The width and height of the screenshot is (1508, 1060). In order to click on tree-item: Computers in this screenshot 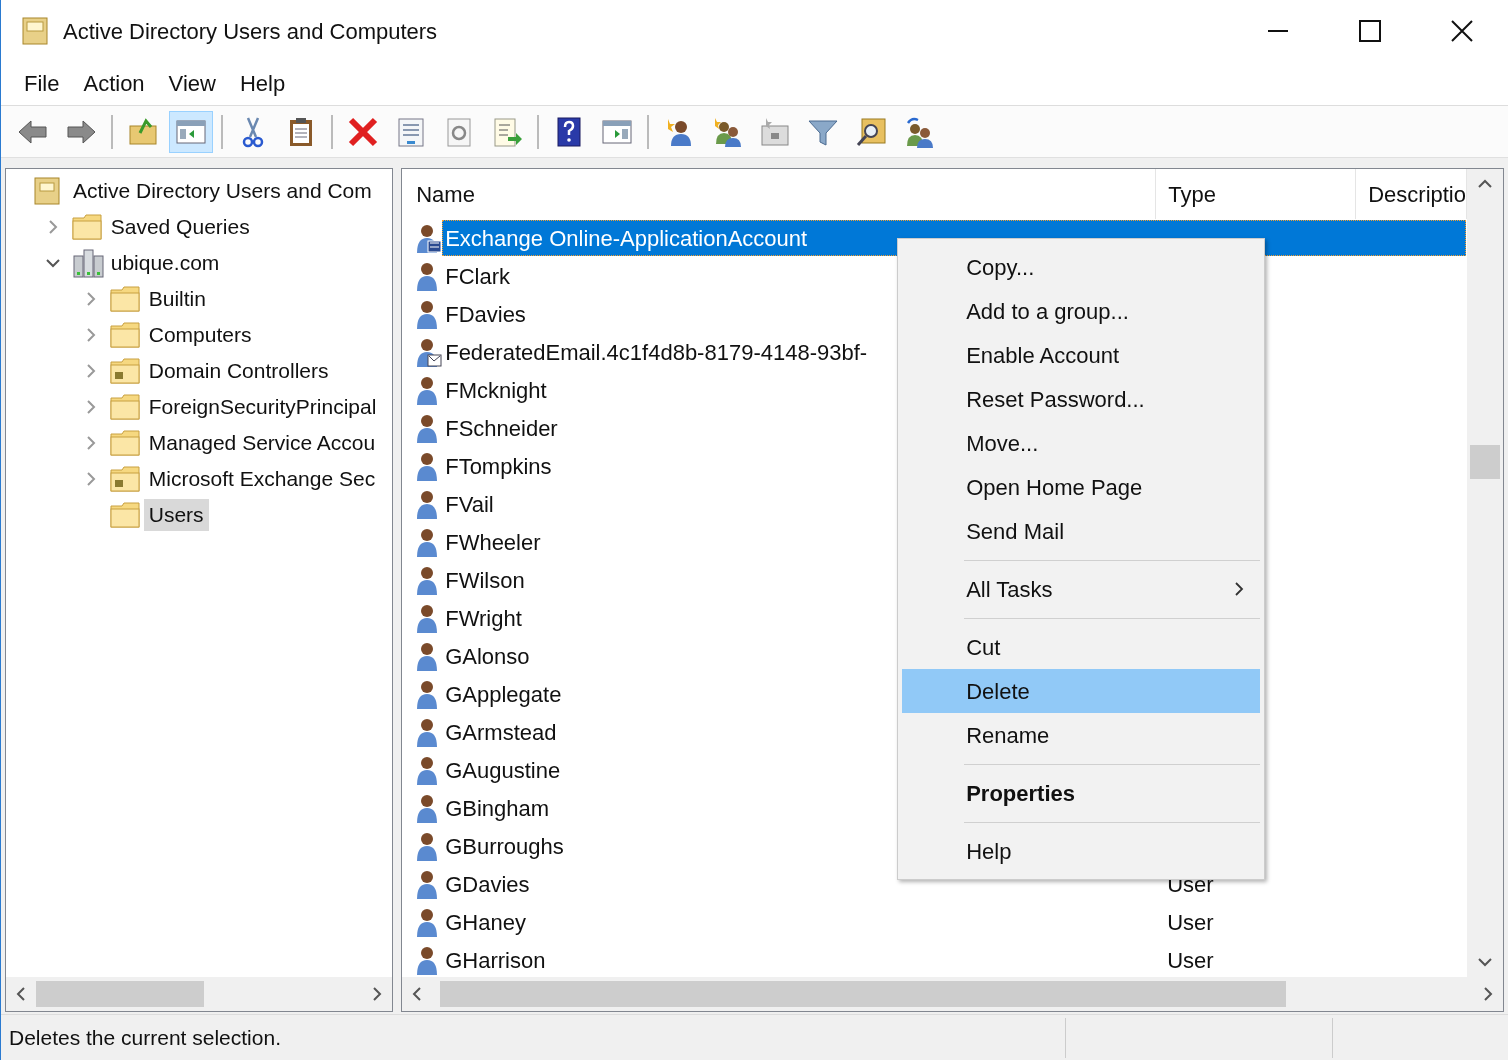, I will do `click(200, 335)`.